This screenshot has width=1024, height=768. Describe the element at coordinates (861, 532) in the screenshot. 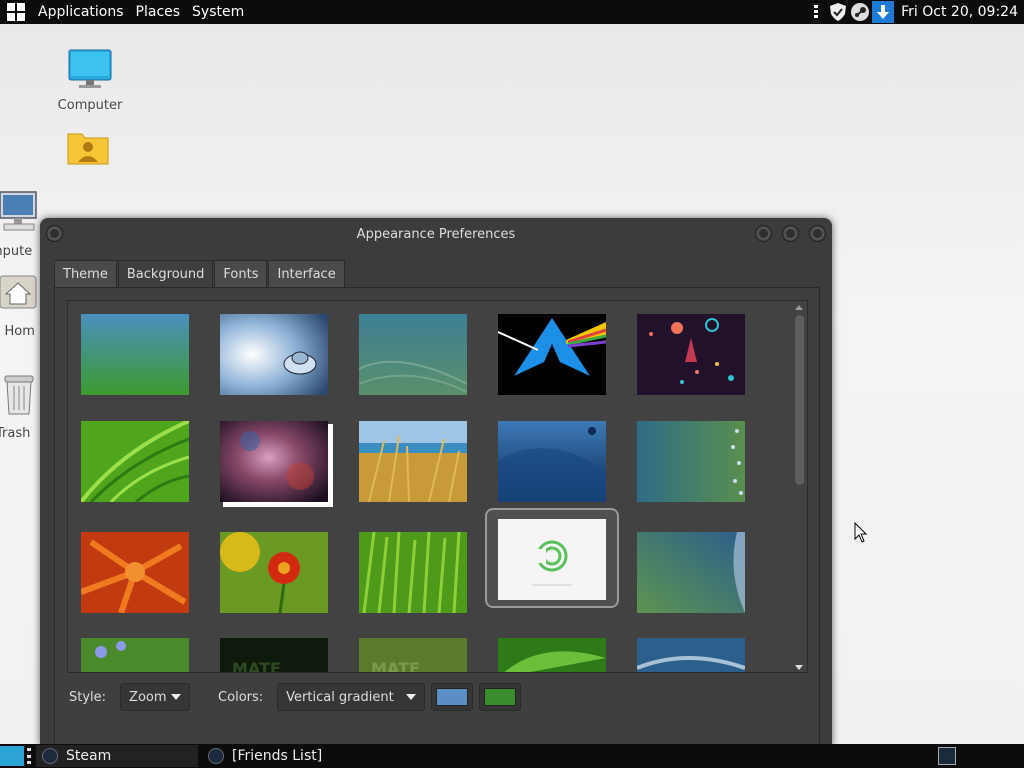

I see `mouse-pointer-icon` at that location.